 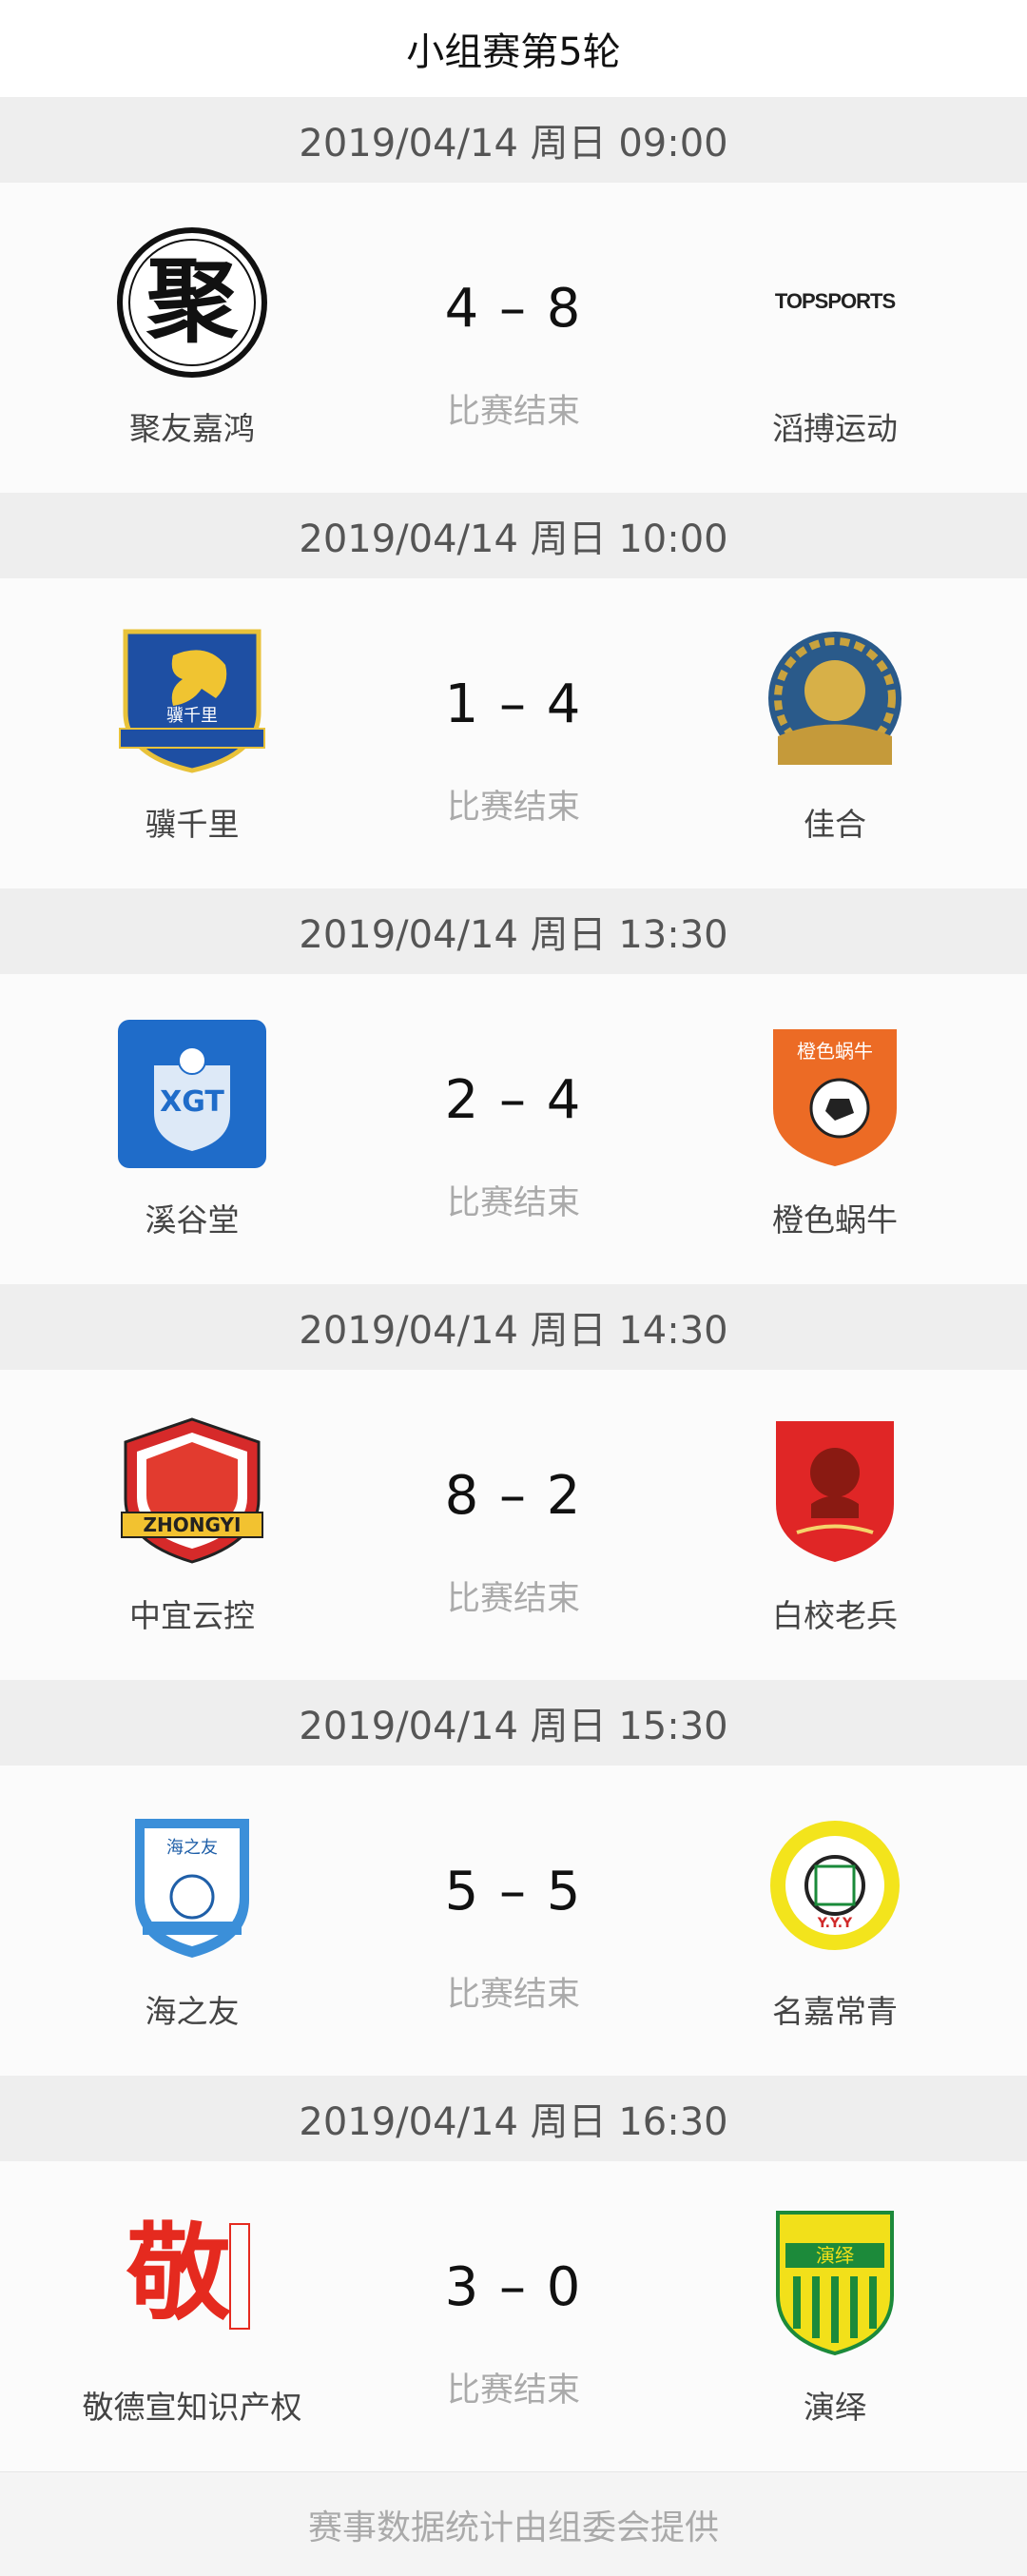 I want to click on home-team: 海之友 海之友, so click(x=192, y=1921).